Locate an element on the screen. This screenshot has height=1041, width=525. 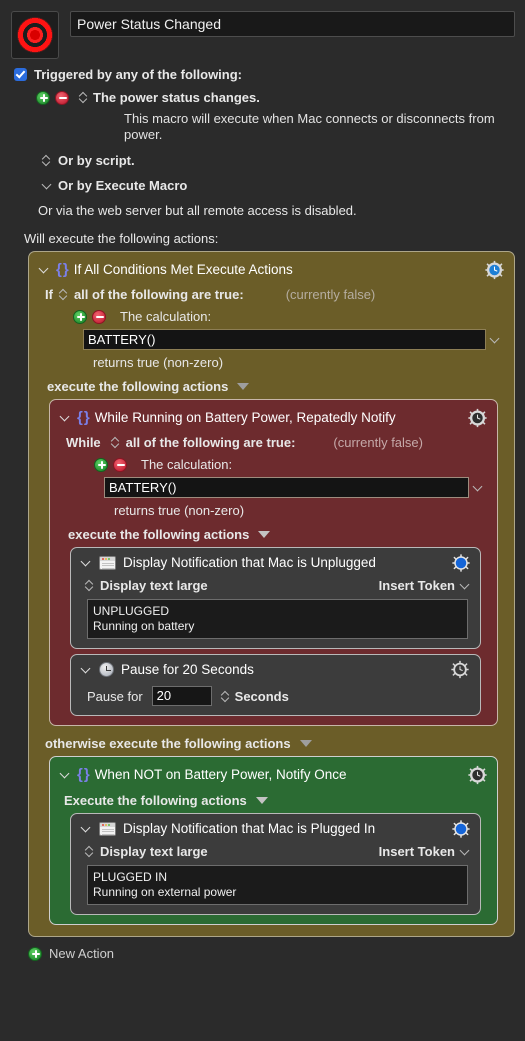
or-by-script-row: Or by script. is located at coordinates (264, 160).